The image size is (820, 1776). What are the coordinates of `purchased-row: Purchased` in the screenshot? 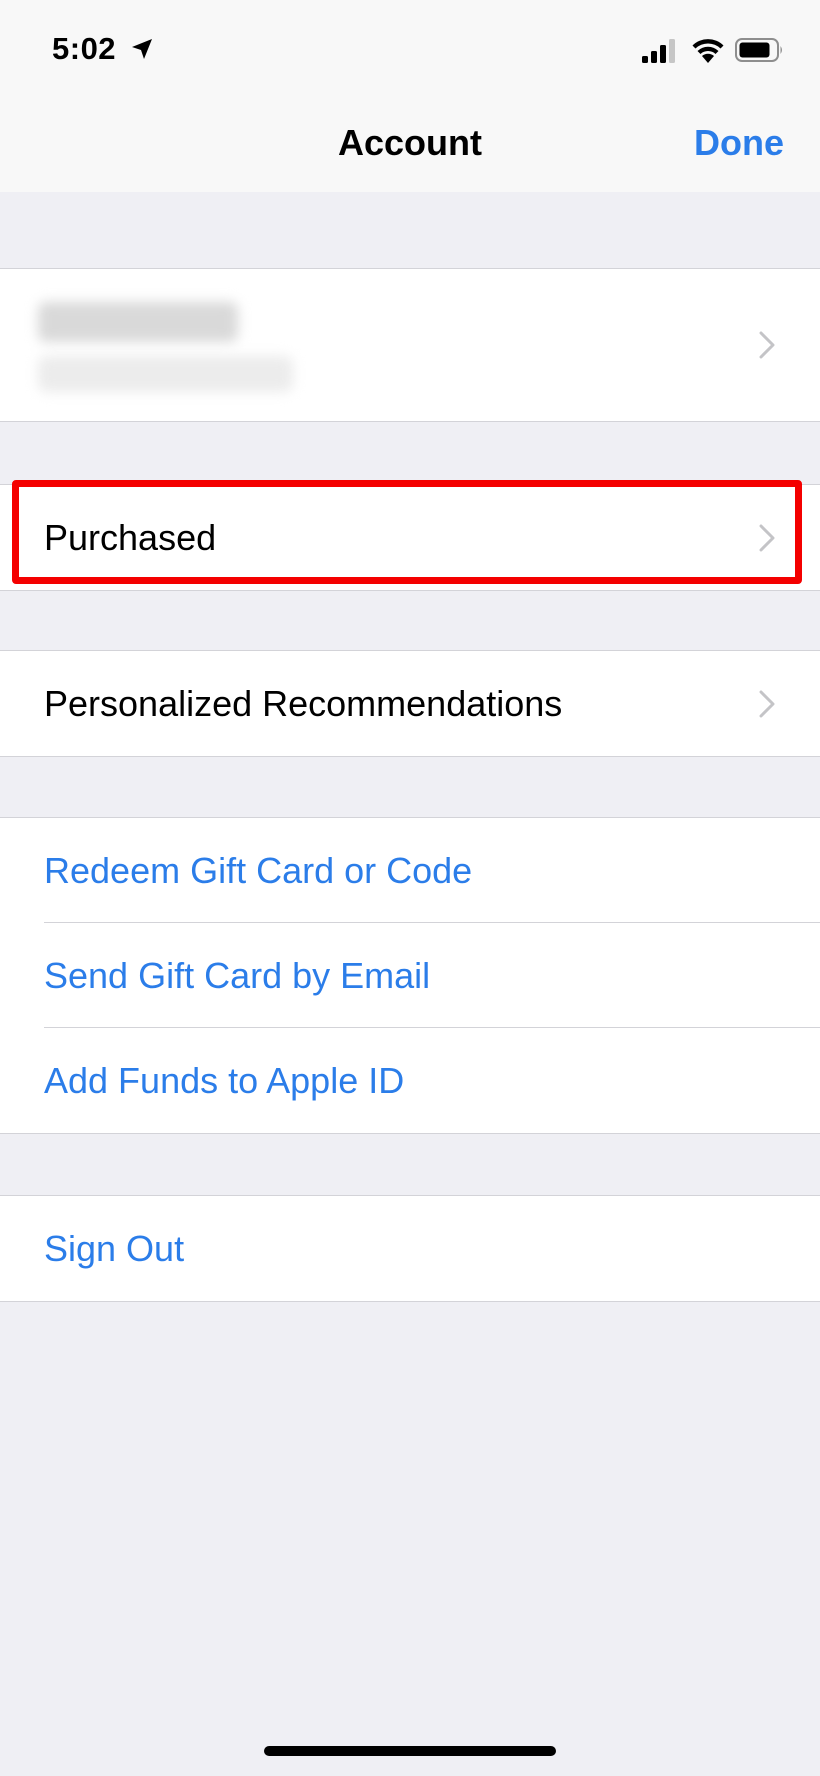 It's located at (410, 537).